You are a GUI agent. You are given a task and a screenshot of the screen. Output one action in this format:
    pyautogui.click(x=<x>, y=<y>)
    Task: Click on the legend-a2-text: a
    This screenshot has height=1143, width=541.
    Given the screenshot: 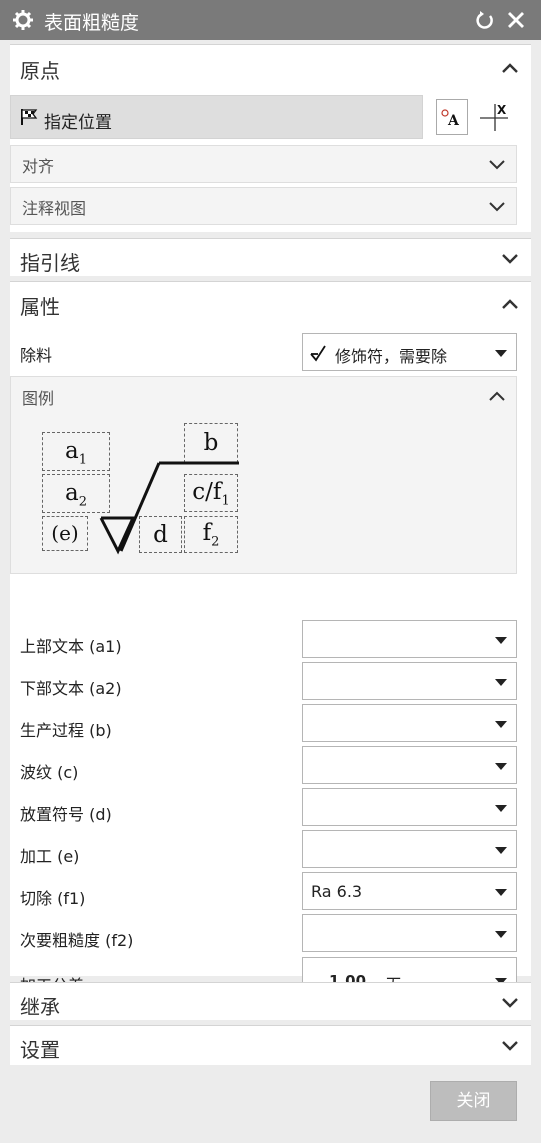 What is the action you would take?
    pyautogui.click(x=72, y=493)
    